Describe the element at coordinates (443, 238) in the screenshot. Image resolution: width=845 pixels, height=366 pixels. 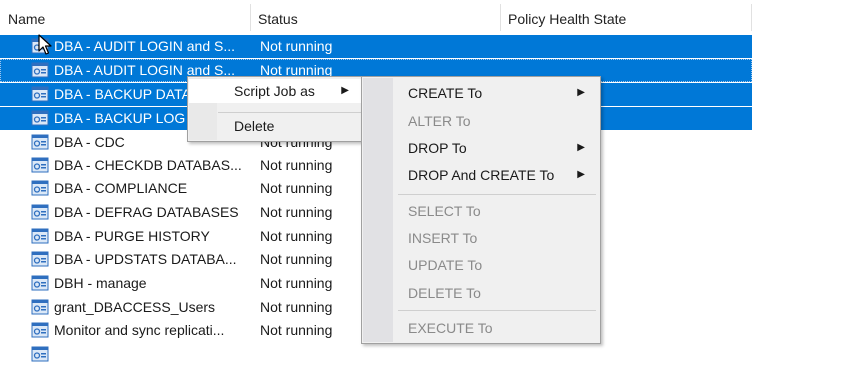
I see `menu-item-label: INSERT To` at that location.